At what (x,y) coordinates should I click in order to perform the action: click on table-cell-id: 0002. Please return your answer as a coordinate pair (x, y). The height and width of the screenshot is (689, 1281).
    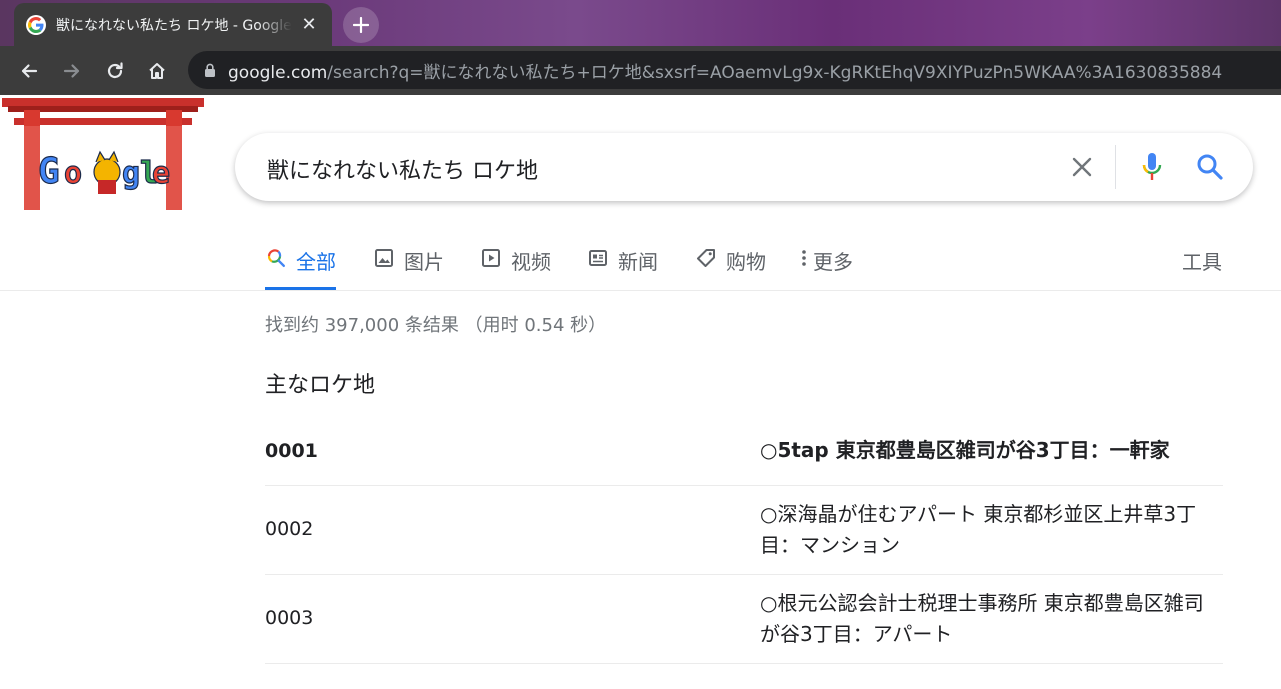
    Looking at the image, I should click on (289, 529).